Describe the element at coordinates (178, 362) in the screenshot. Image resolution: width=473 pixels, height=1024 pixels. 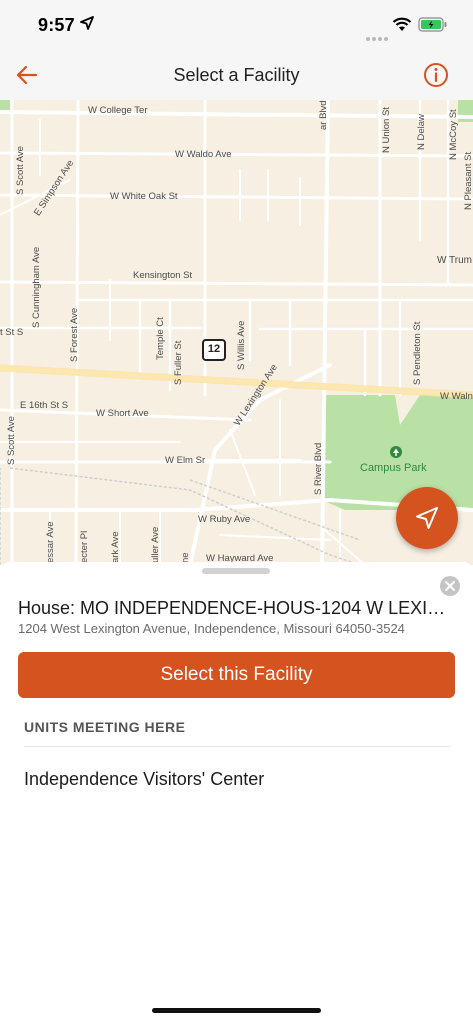
I see `street-label: S Fuller St` at that location.